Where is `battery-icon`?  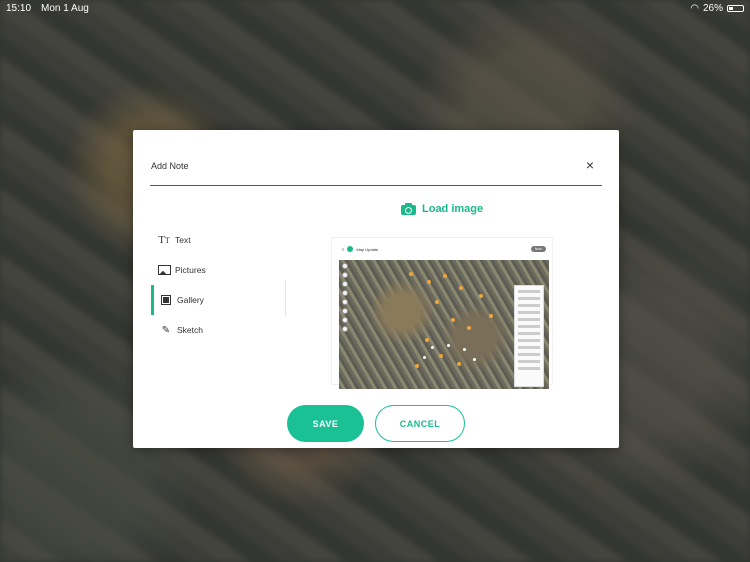 battery-icon is located at coordinates (735, 8).